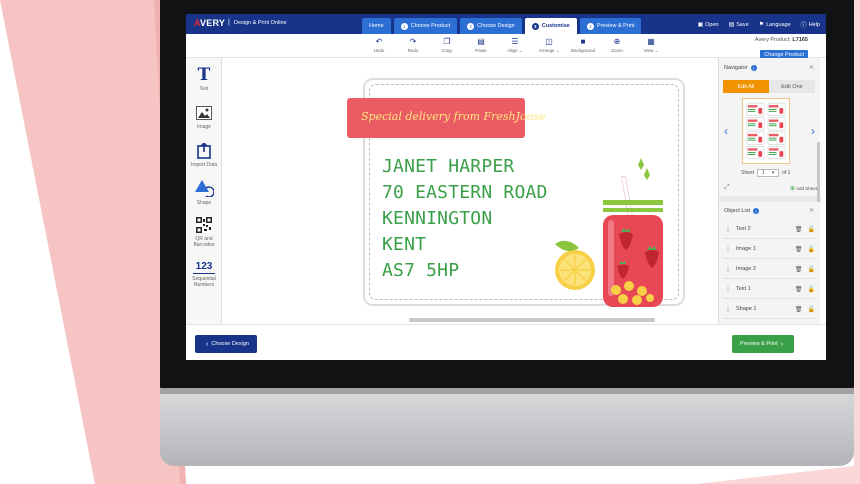 The image size is (860, 484). What do you see at coordinates (803, 188) in the screenshot?
I see `add-sheet-button: ⊕ Add Sheet` at bounding box center [803, 188].